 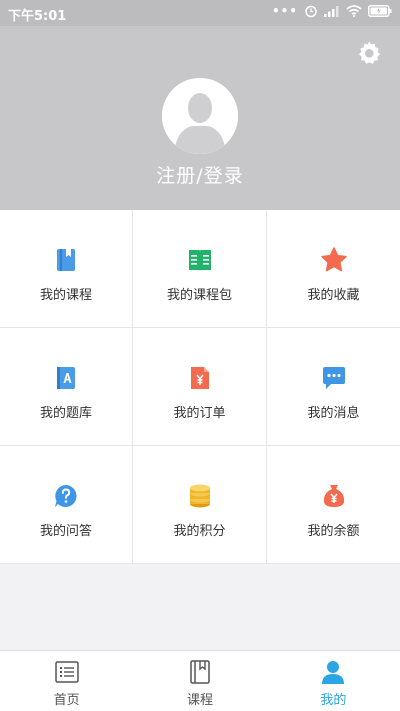 I want to click on tab-label: 首页, so click(x=66, y=700).